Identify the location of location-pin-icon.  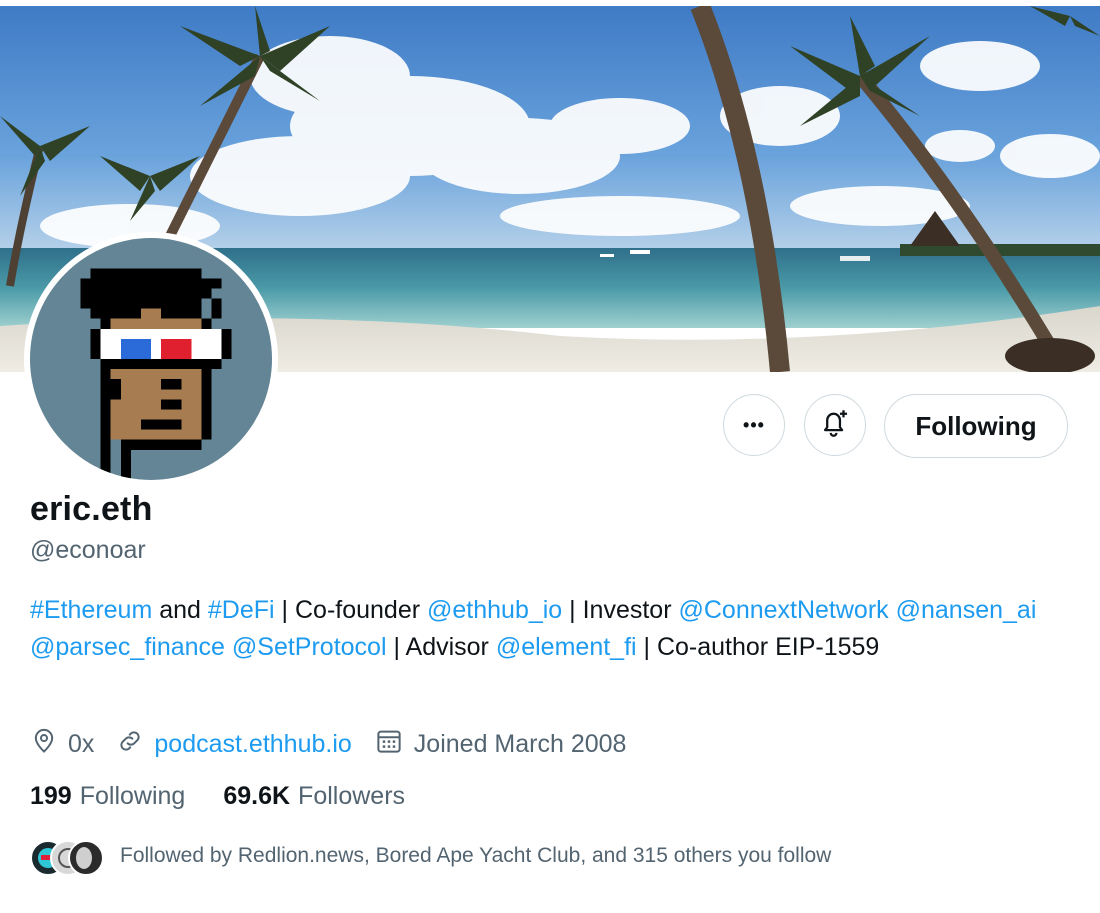
(49, 744).